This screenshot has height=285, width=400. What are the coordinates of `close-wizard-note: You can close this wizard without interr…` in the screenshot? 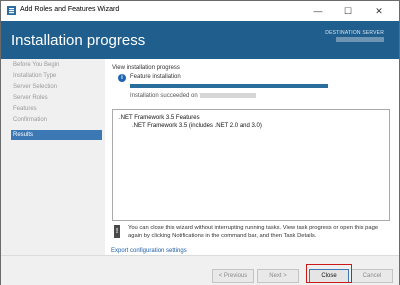 It's located at (253, 232).